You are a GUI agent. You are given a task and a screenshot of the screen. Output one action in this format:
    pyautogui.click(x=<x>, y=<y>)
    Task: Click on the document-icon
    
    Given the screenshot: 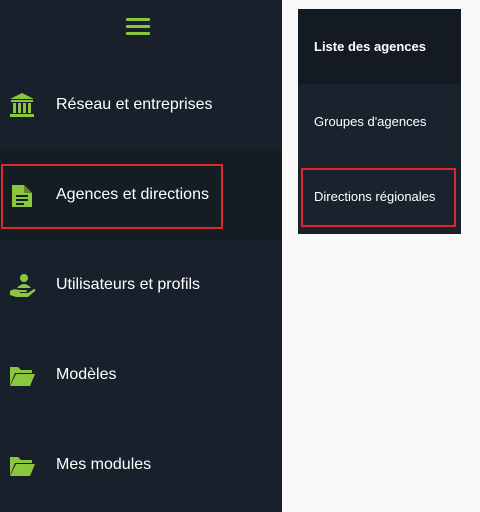 What is the action you would take?
    pyautogui.click(x=22, y=195)
    